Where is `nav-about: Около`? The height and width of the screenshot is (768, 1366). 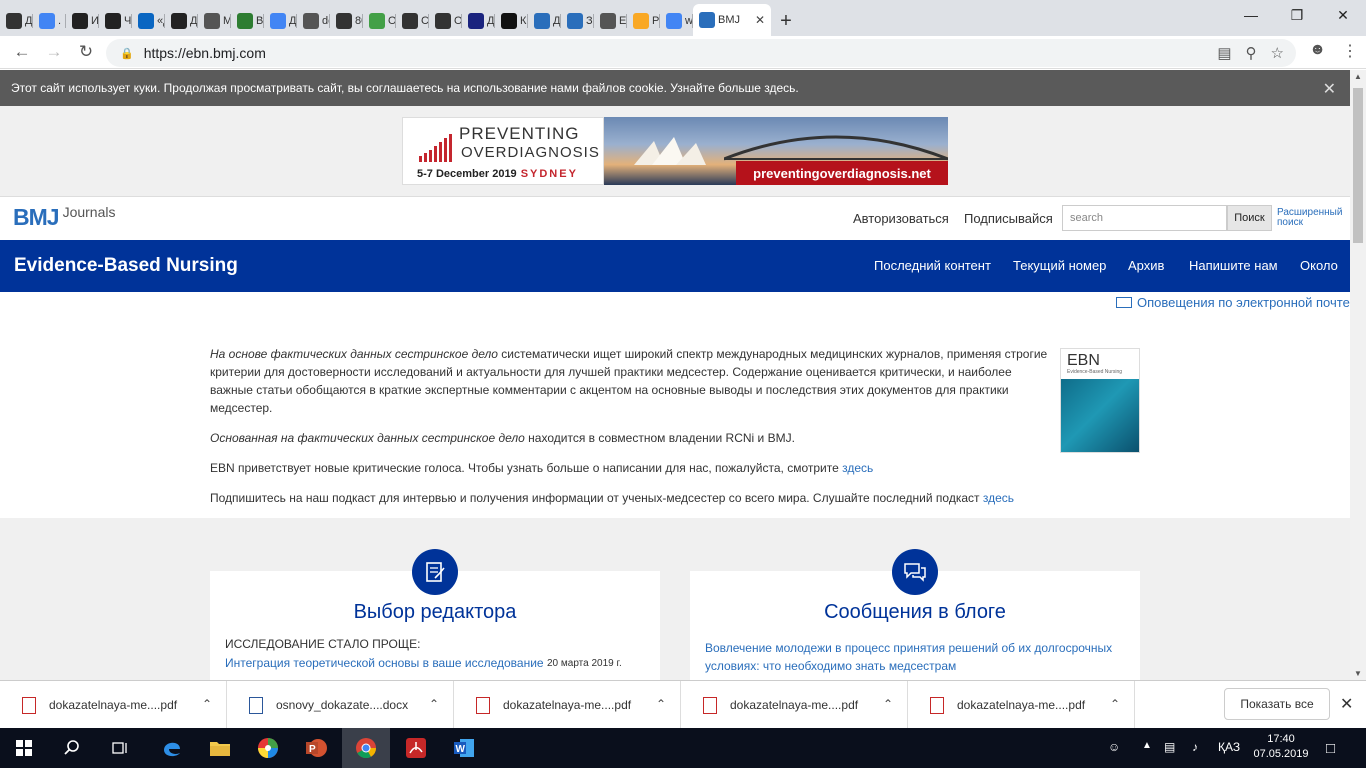
nav-about: Около is located at coordinates (1319, 265).